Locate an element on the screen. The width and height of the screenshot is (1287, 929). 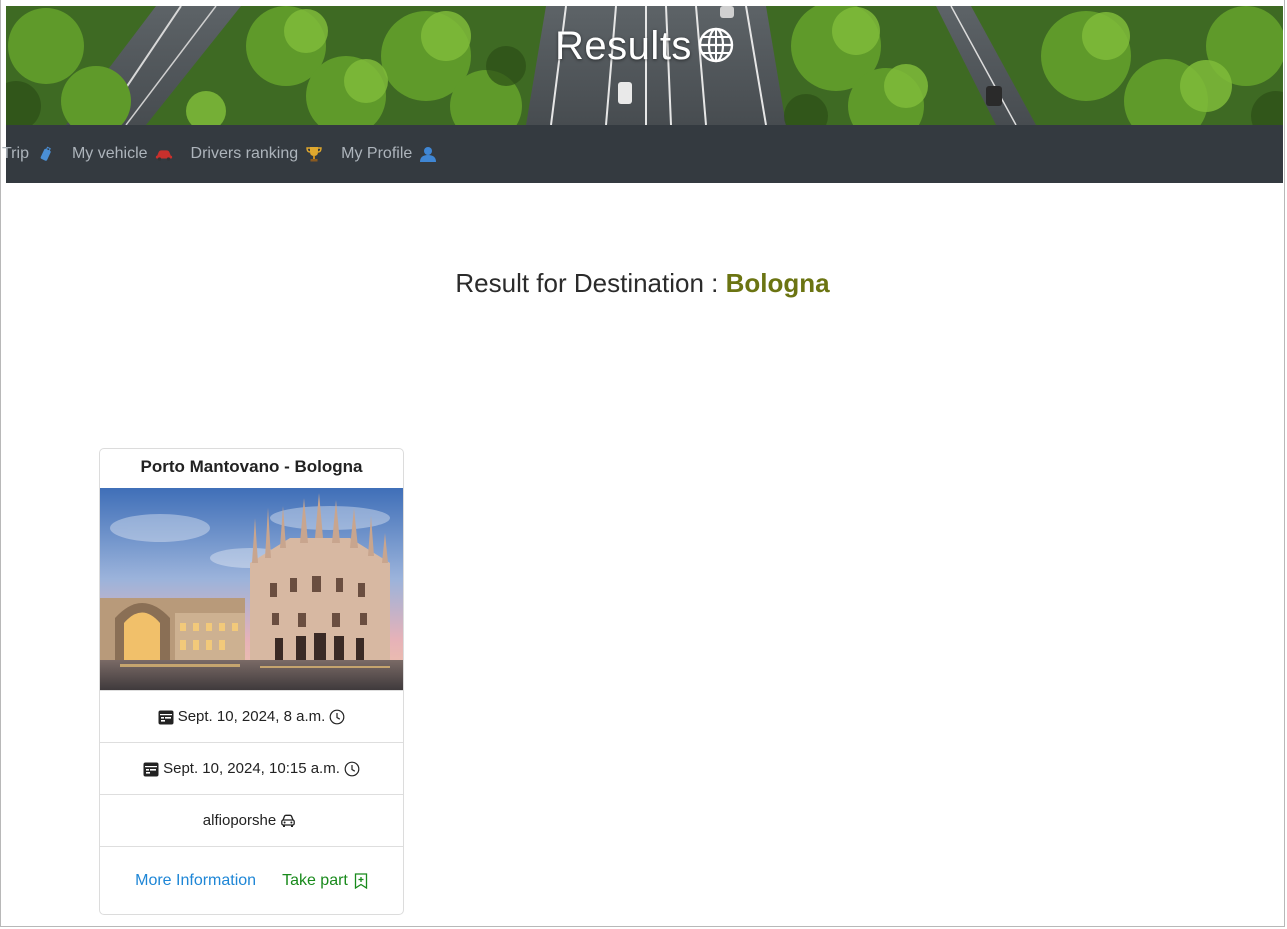
departure-row: Sept. 10, 2024, 8 a.m. is located at coordinates (251, 716).